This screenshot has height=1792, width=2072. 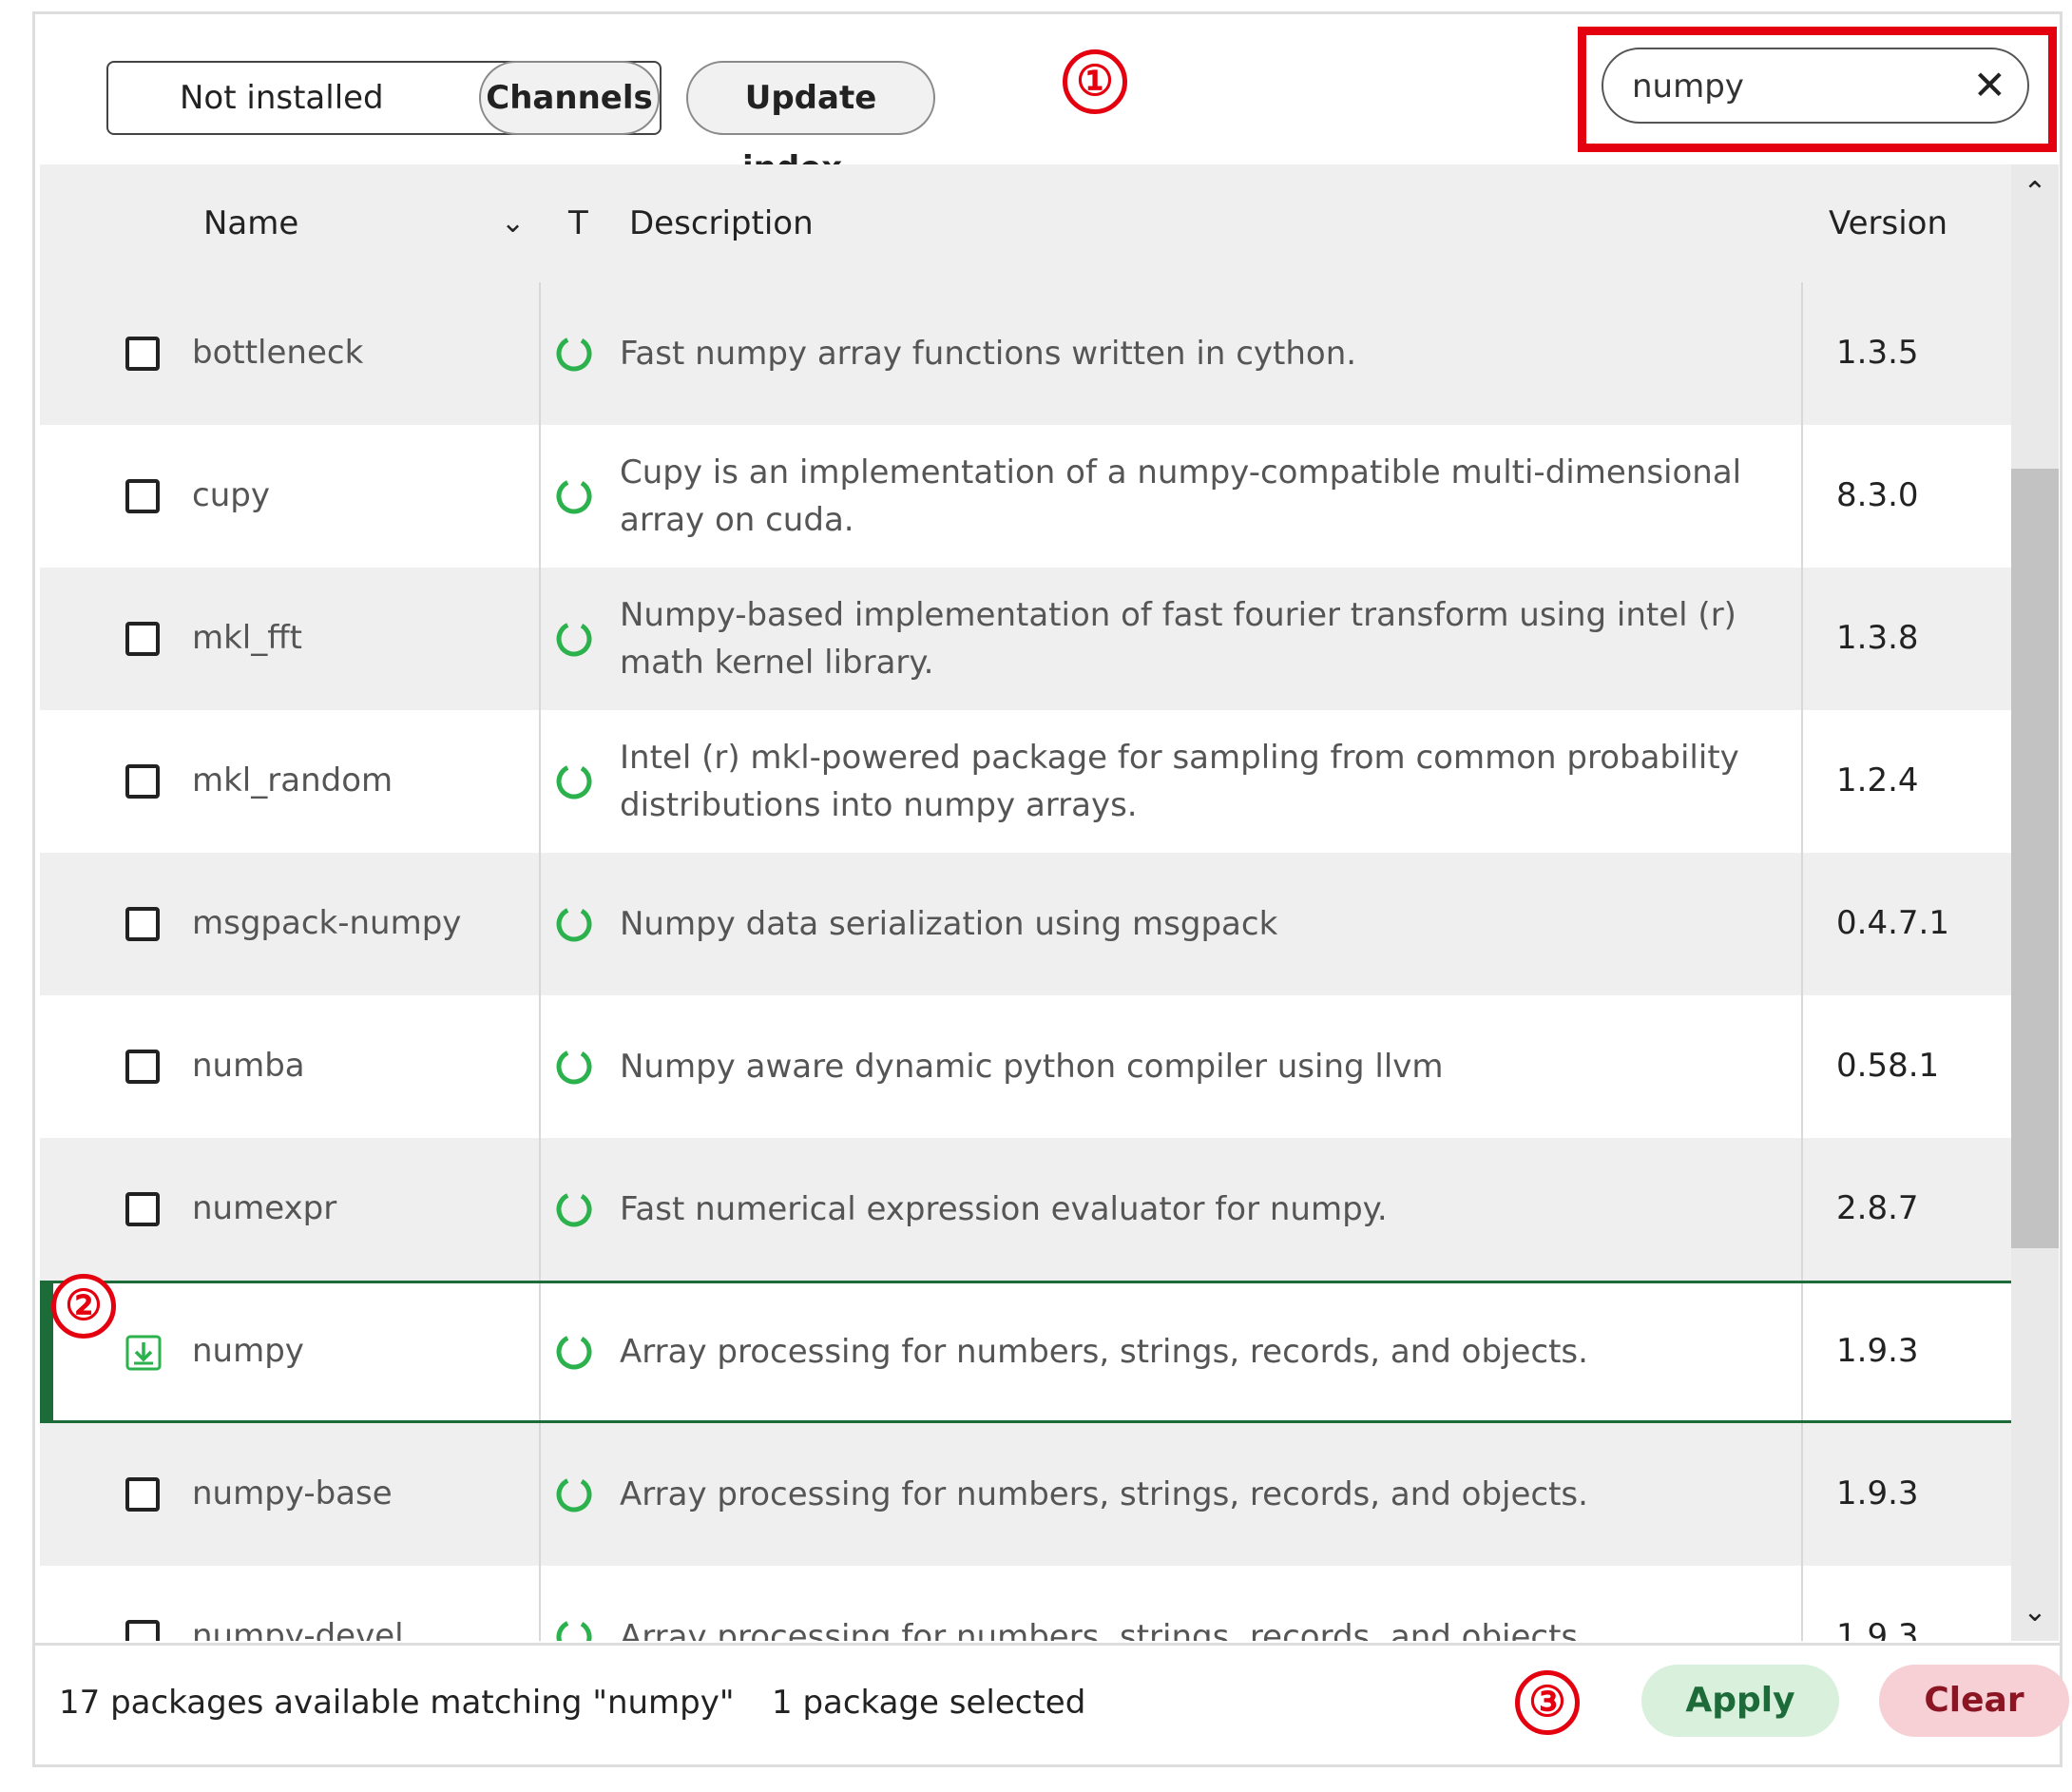 I want to click on vertical-scrollbar: ⌃ ⌄, so click(x=2035, y=902).